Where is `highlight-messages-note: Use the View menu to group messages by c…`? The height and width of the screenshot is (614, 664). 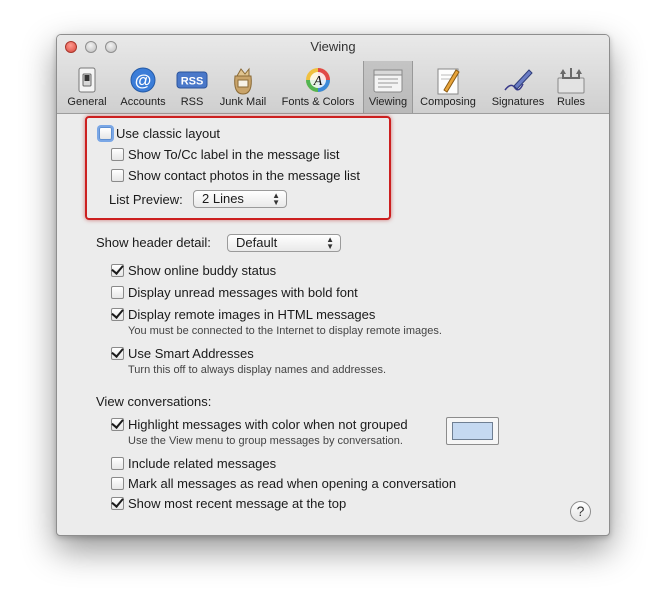
highlight-messages-note: Use the View menu to group messages by c… is located at coordinates (265, 441).